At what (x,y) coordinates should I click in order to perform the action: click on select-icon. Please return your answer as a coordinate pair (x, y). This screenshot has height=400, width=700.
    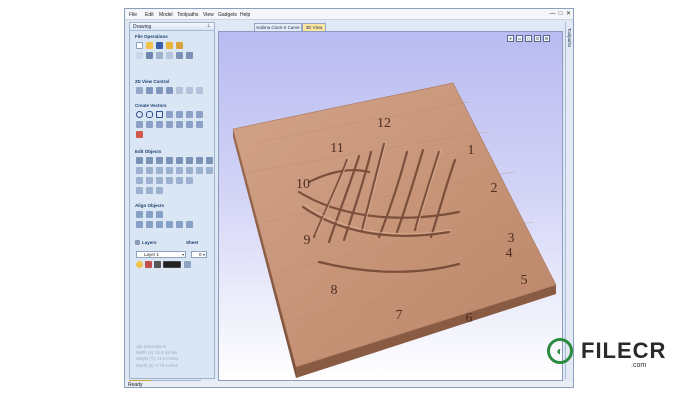
    Looking at the image, I should click on (139, 160).